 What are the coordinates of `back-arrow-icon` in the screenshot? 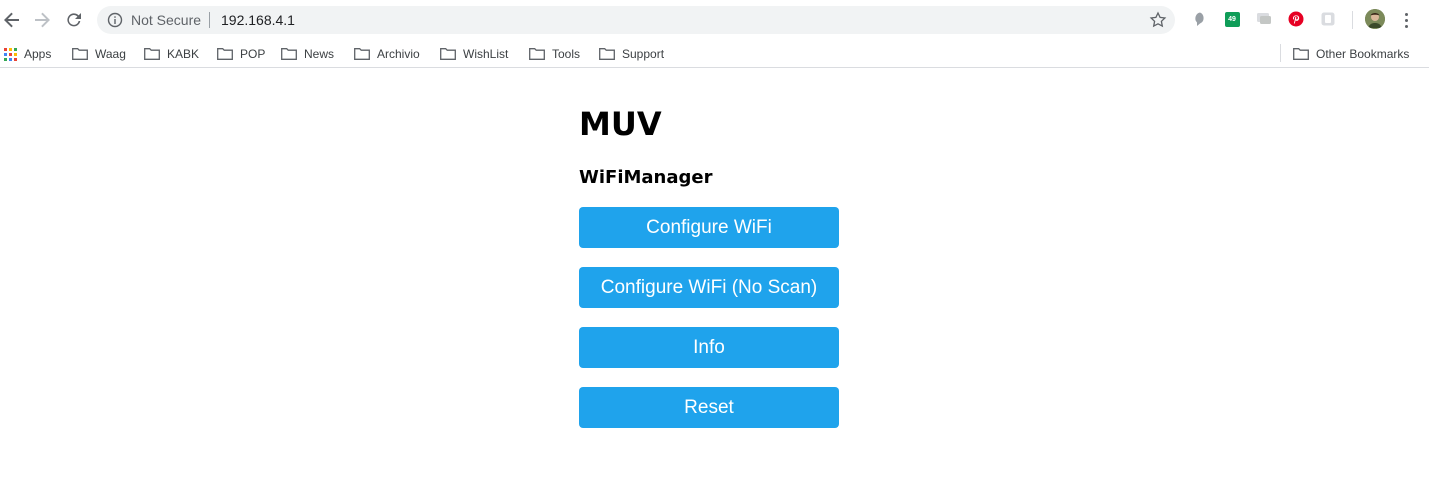 It's located at (11, 20).